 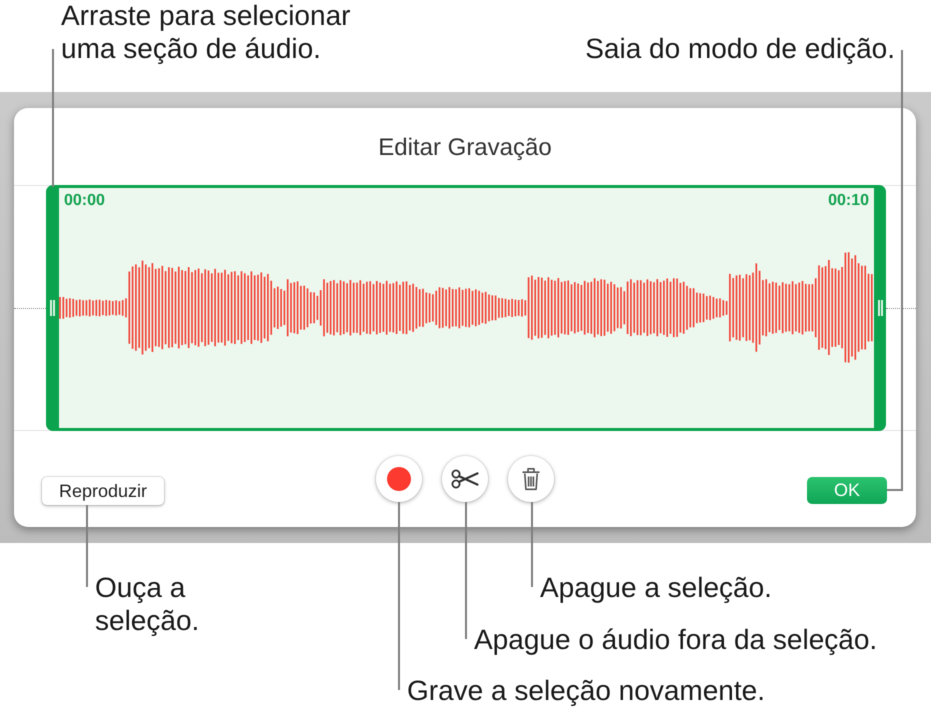 What do you see at coordinates (103, 491) in the screenshot?
I see `play-button: Reproduzir` at bounding box center [103, 491].